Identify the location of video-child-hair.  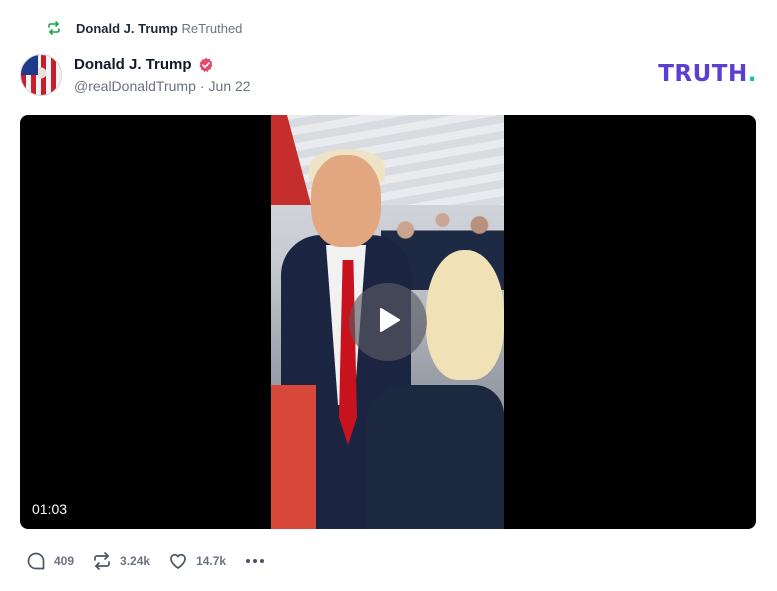
(465, 315).